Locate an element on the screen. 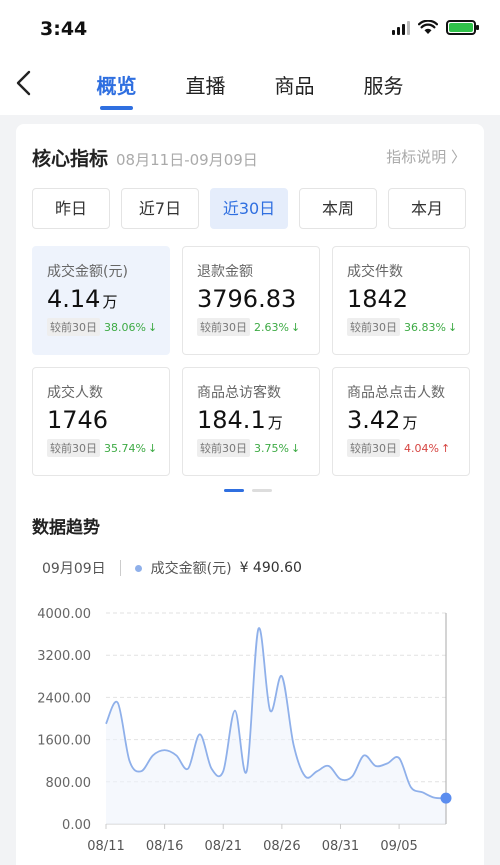 This screenshot has width=500, height=865. series-point is located at coordinates (446, 798).